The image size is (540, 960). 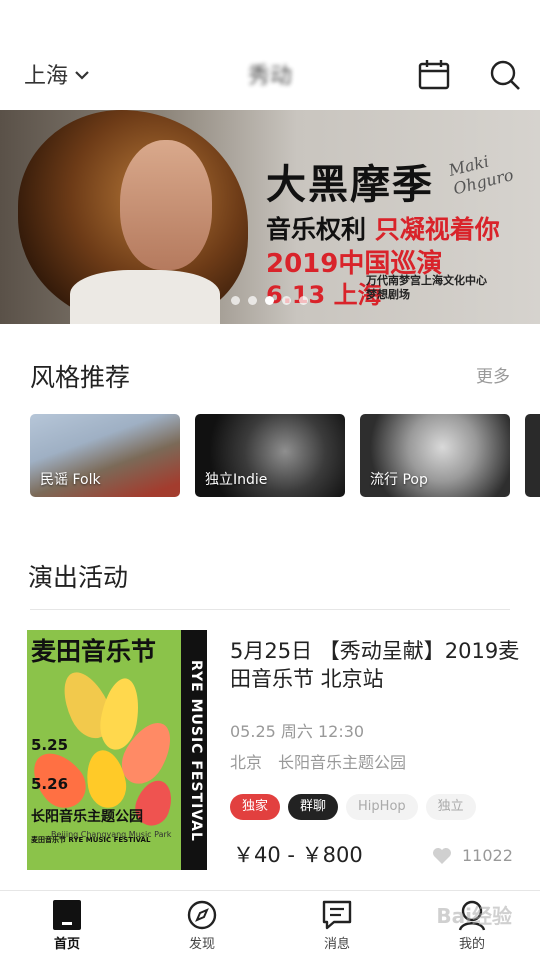 I want to click on event-time: 05.25 周六 12:30, so click(x=297, y=731).